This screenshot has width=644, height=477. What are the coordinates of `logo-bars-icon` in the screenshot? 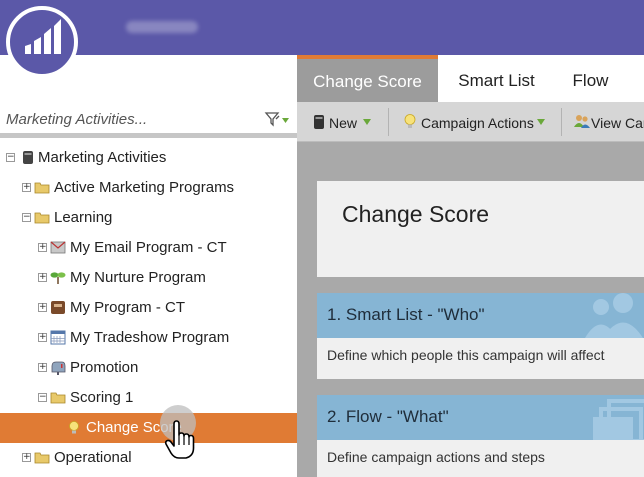 It's located at (43, 36).